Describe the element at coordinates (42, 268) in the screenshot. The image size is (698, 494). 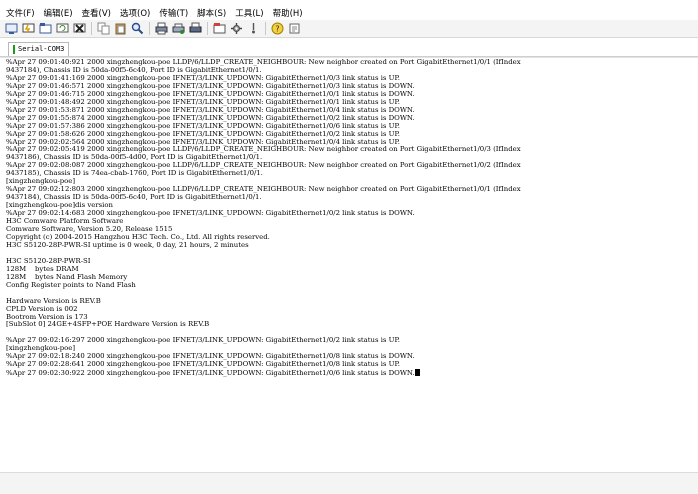
I see `terminal-line: 128M bytes DRAM` at that location.